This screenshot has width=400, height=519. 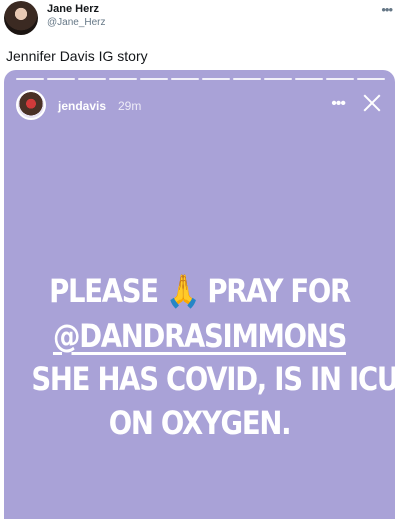 I want to click on story-mention: @DANDRASIMMONS, so click(x=200, y=336).